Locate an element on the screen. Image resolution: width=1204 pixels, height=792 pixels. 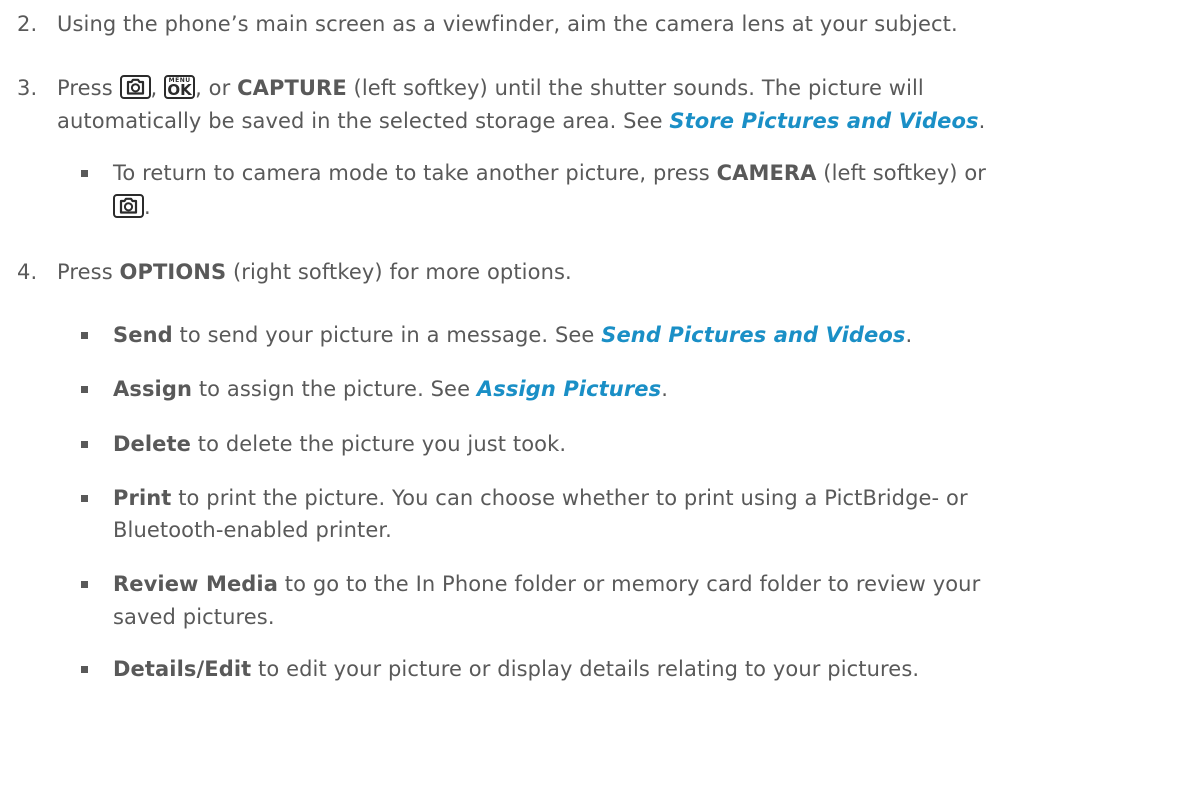
option-term: Send is located at coordinates (143, 335).